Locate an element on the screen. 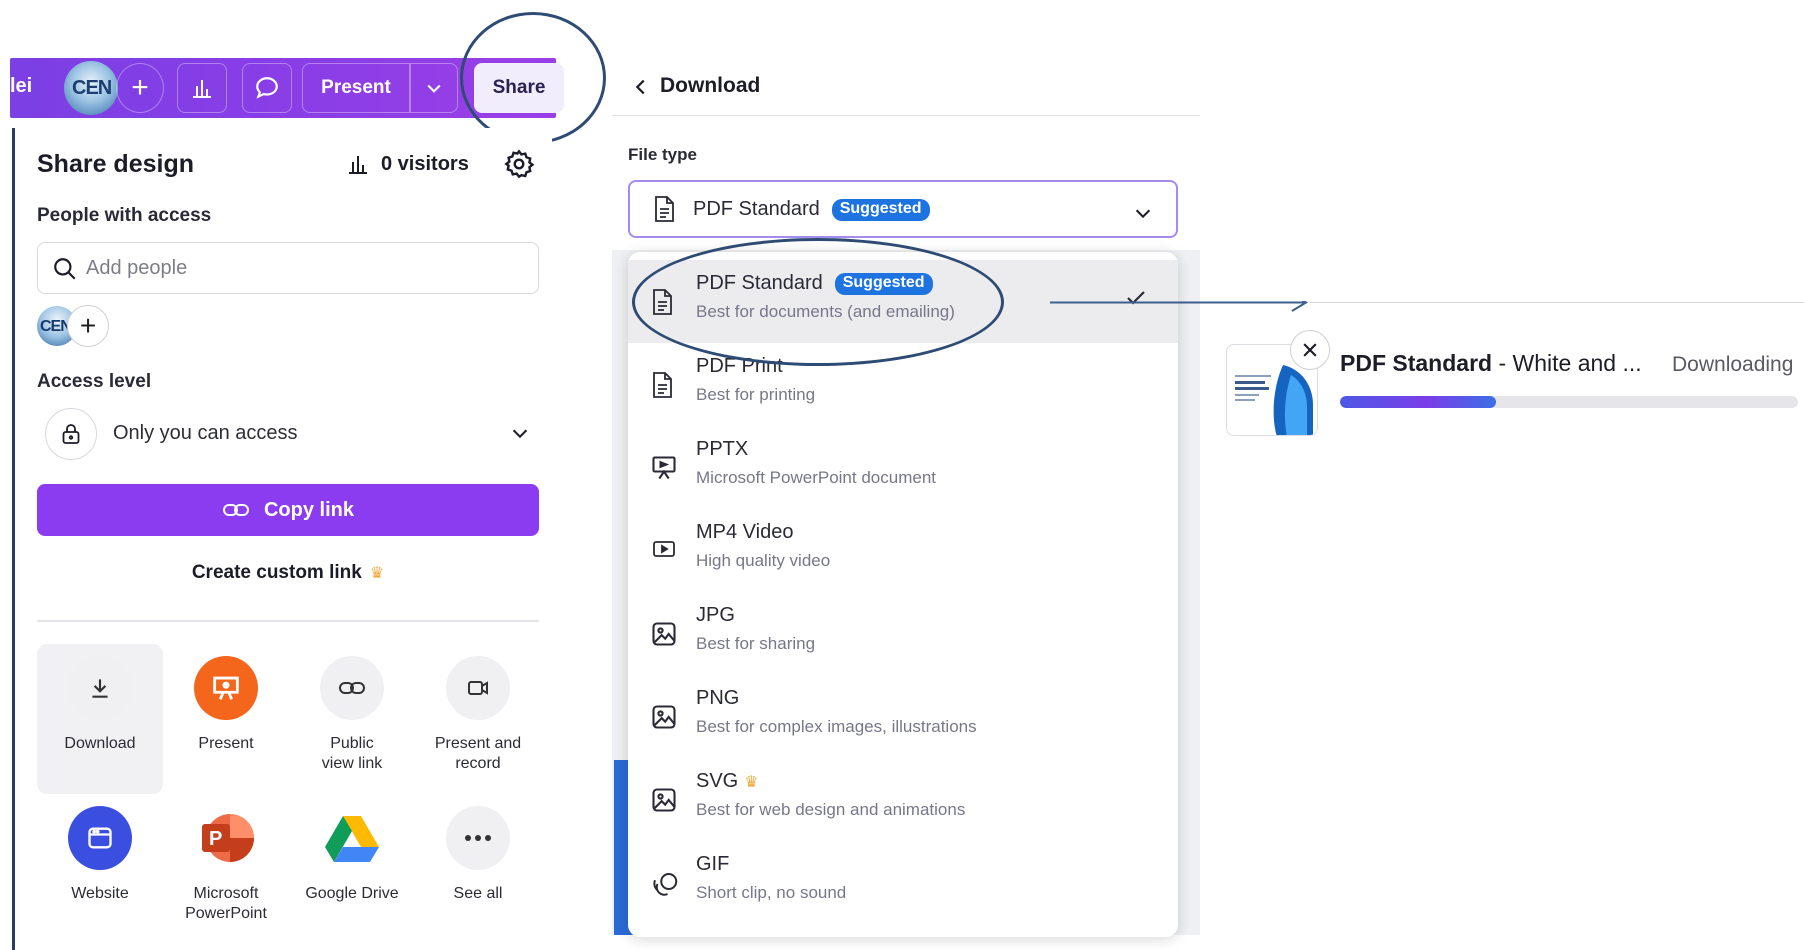  avatar: CEN is located at coordinates (91, 88).